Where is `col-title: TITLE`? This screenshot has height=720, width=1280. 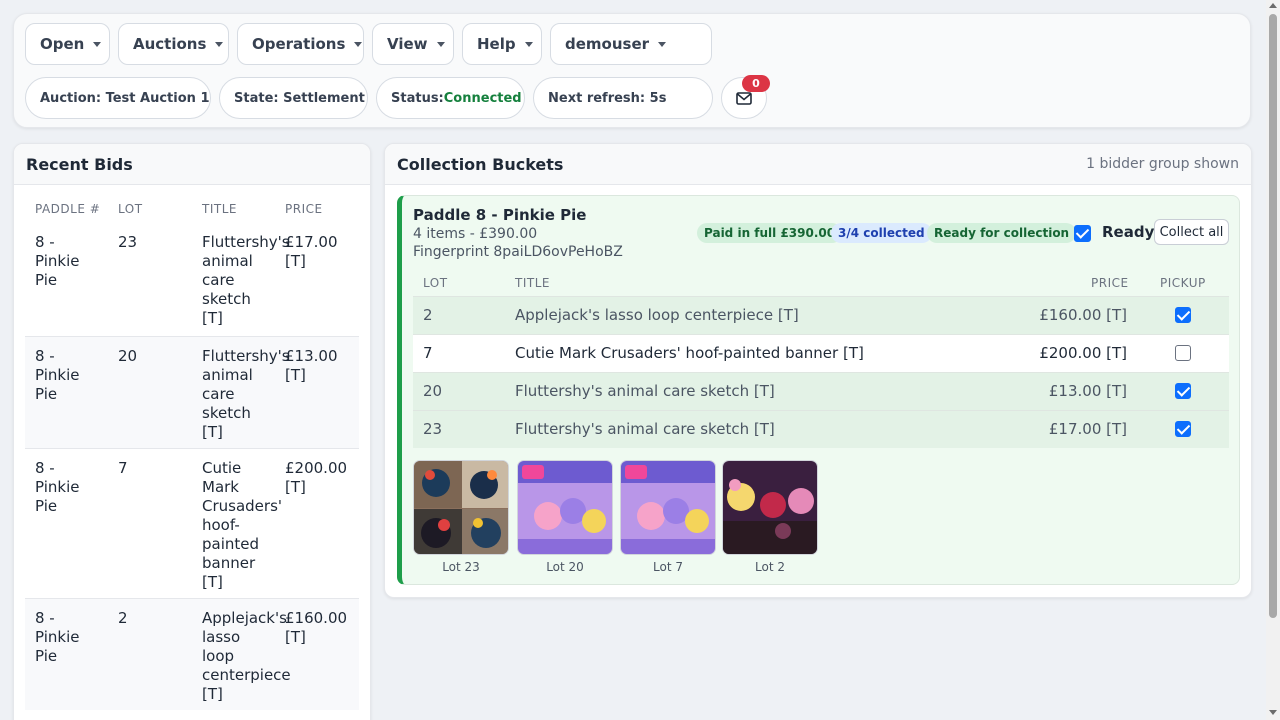
col-title: TITLE is located at coordinates (219, 209).